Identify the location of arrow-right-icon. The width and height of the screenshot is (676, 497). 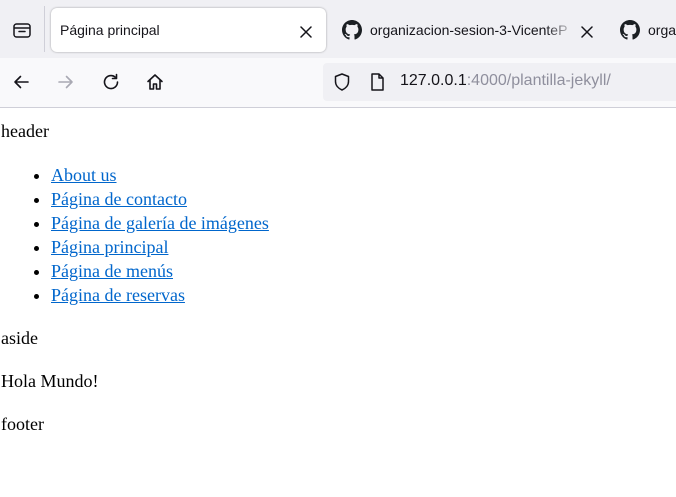
(65, 82).